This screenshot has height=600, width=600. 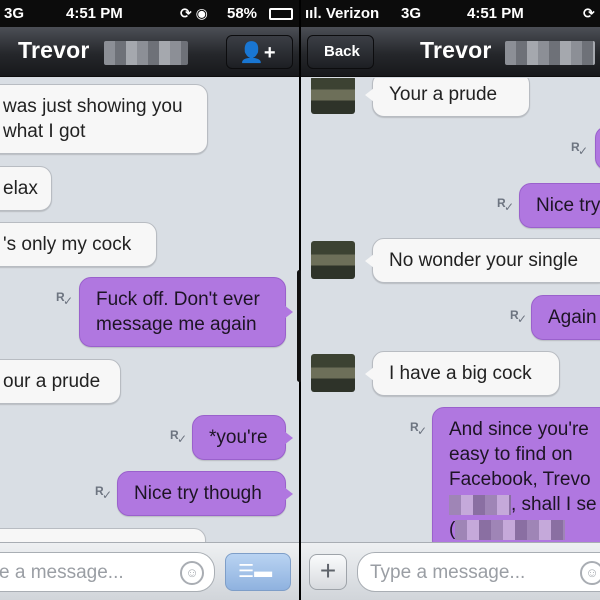 I want to click on status-bar: 3G 4:51 PM ⟳ ◉ 58%, so click(x=149, y=13).